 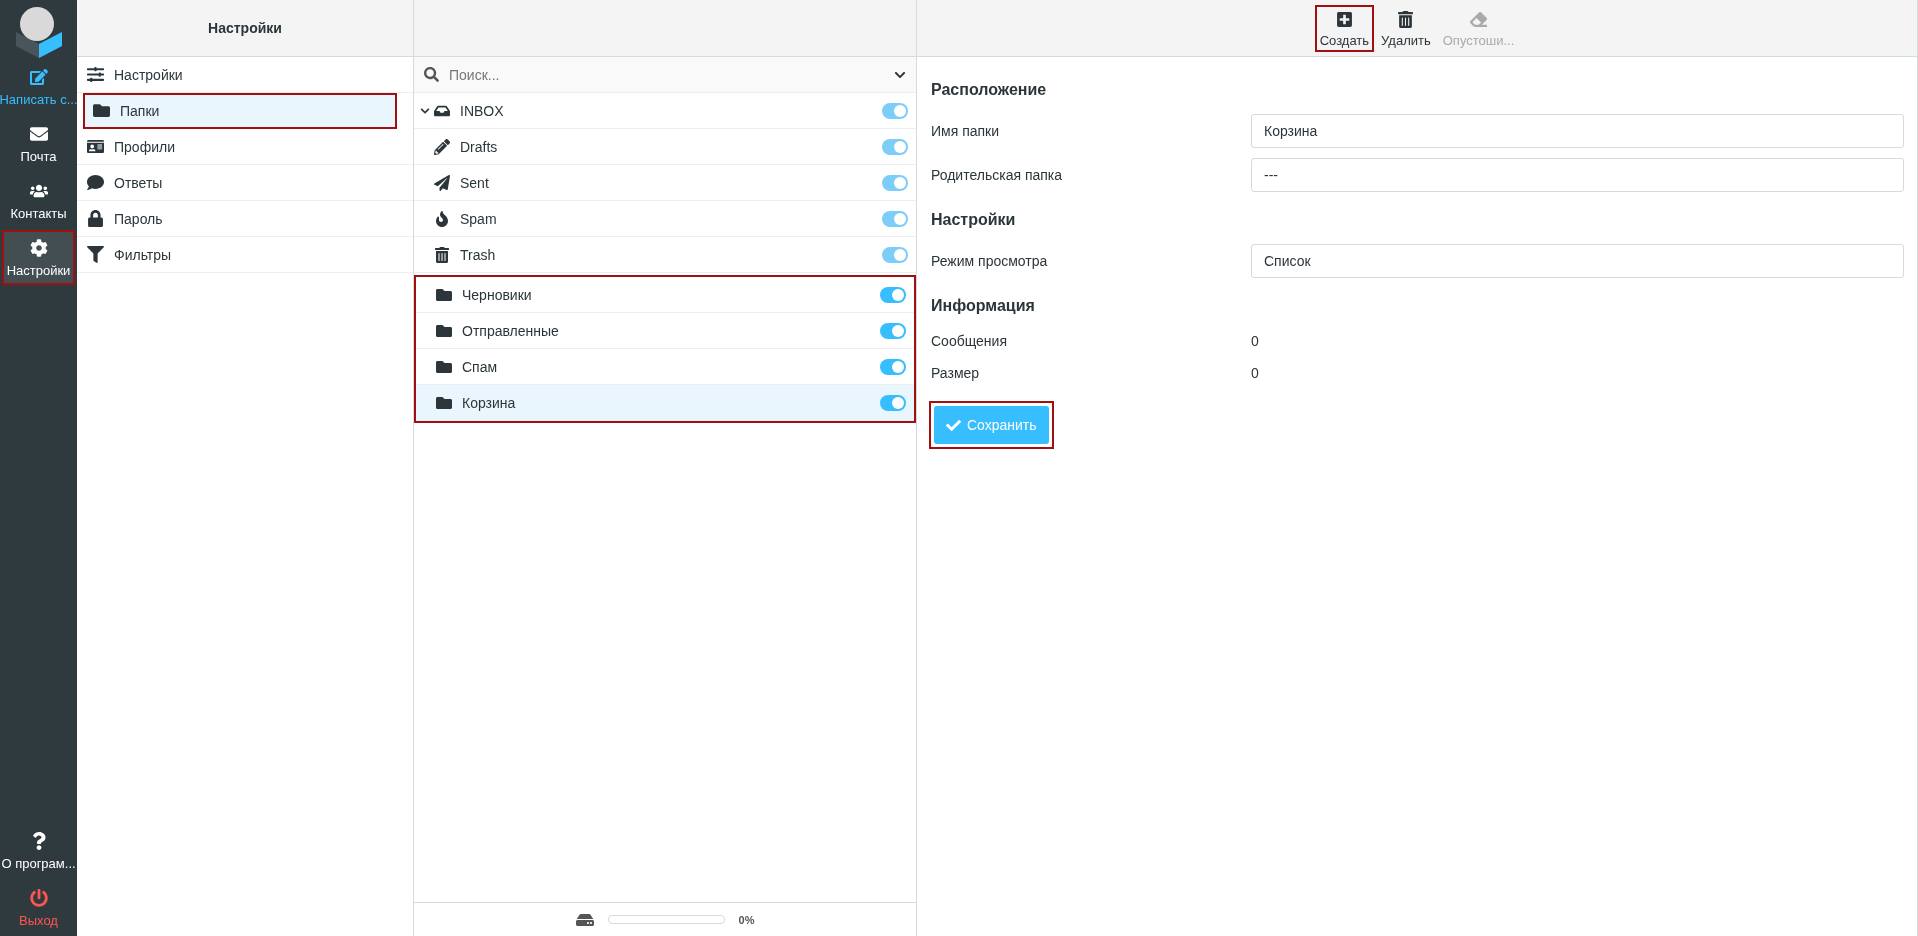 What do you see at coordinates (997, 175) in the screenshot?
I see `field-label: Родительская папка` at bounding box center [997, 175].